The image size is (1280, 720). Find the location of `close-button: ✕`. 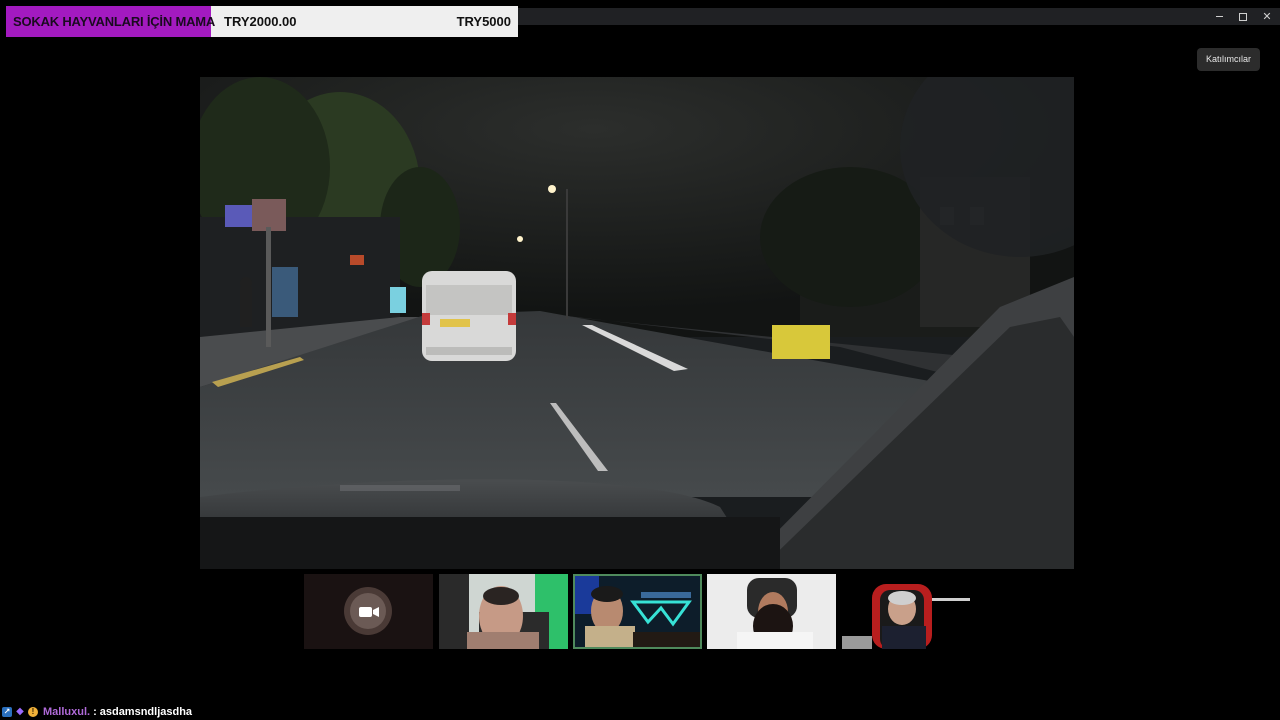

close-button: ✕ is located at coordinates (1267, 16).